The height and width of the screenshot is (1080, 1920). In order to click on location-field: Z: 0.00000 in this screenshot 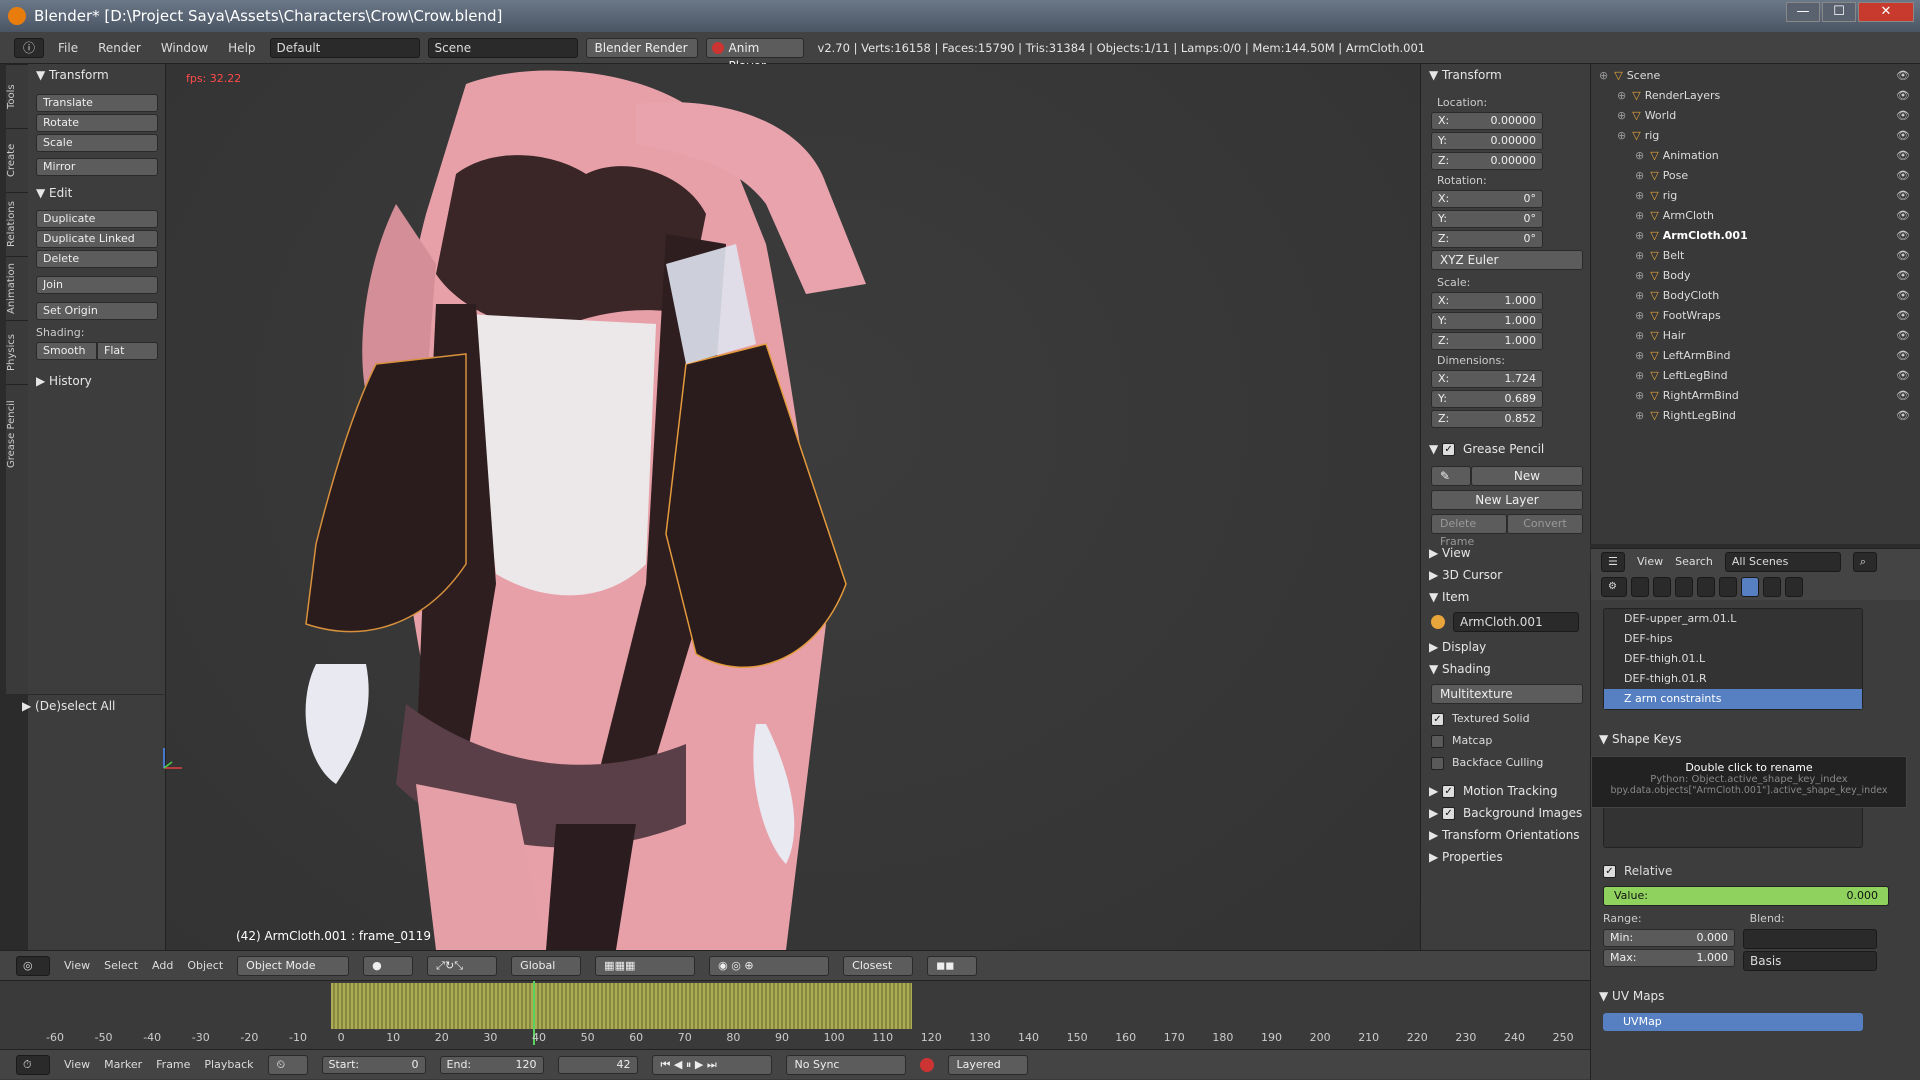, I will do `click(1487, 161)`.